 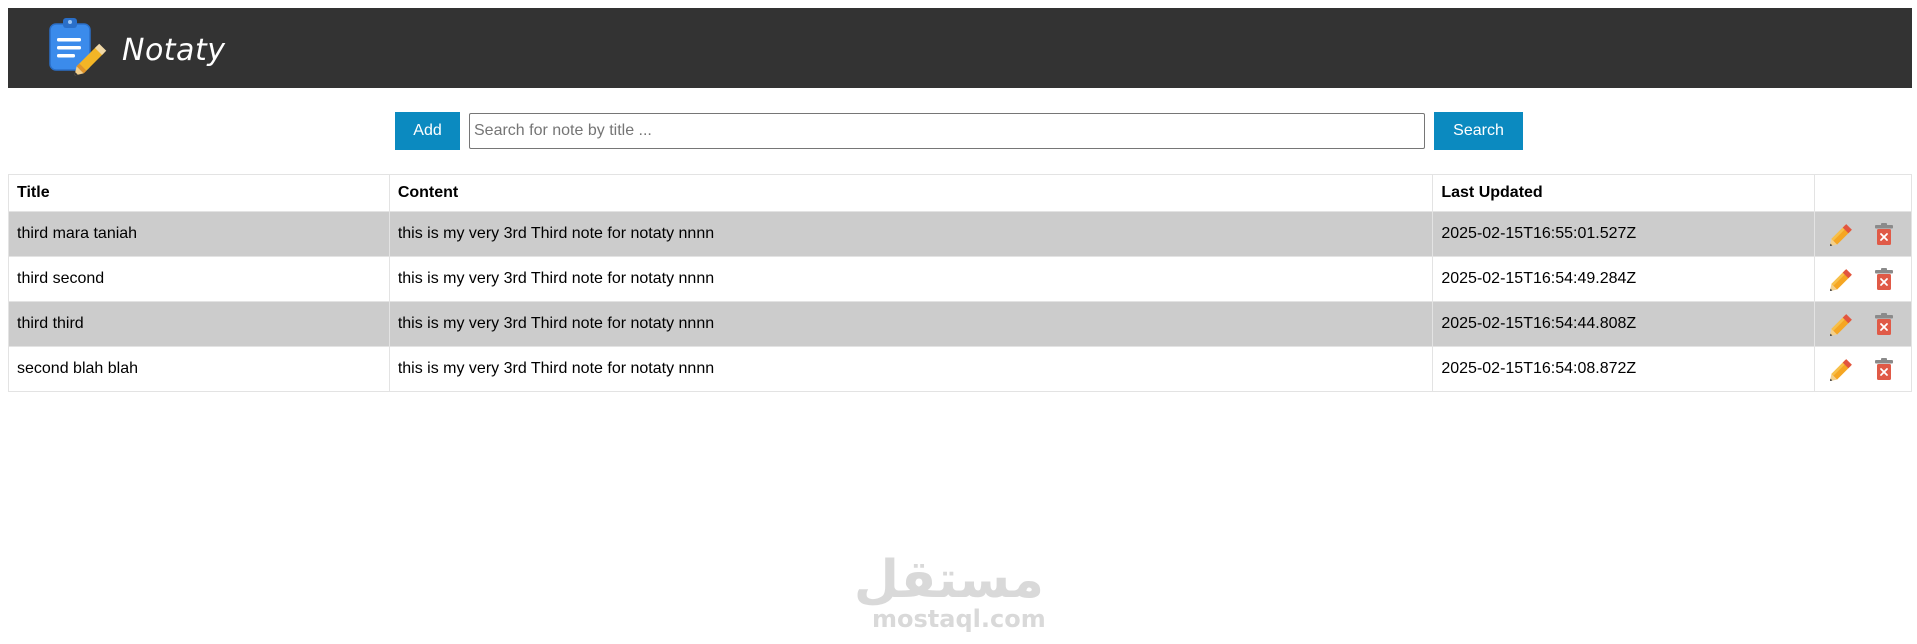 What do you see at coordinates (174, 50) in the screenshot?
I see `logo-text: Notaty` at bounding box center [174, 50].